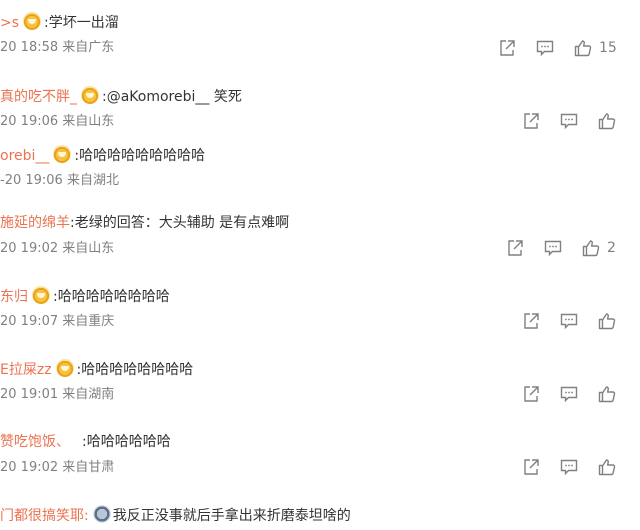 The width and height of the screenshot is (640, 530). I want to click on comment-line: E拉屎zz :哈哈哈哈哈哈哈哈, so click(96, 369).